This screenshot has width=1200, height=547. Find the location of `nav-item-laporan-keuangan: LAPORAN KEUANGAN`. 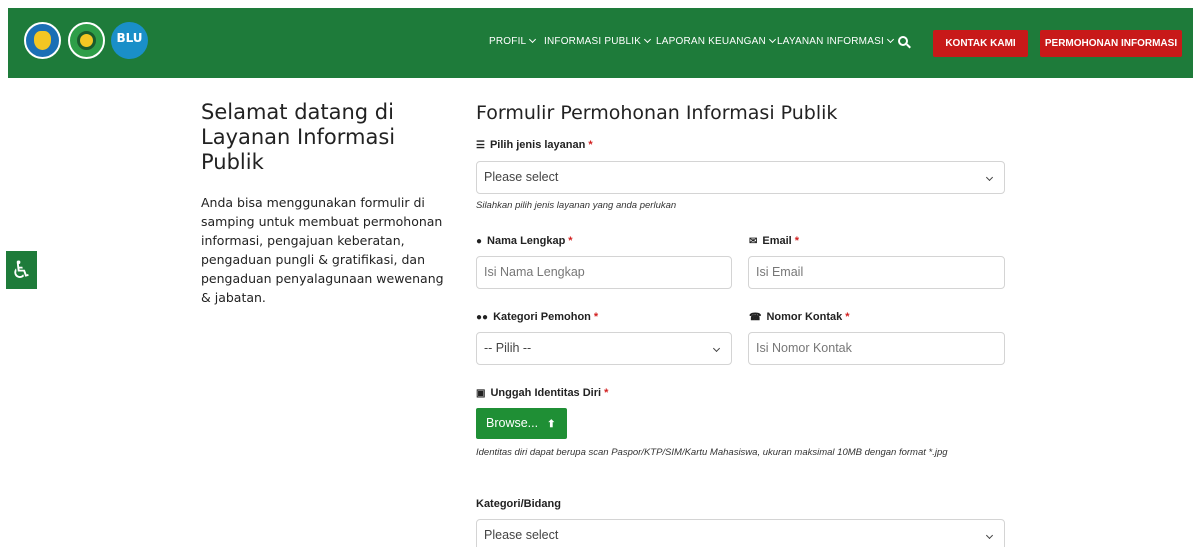

nav-item-laporan-keuangan: LAPORAN KEUANGAN is located at coordinates (716, 41).